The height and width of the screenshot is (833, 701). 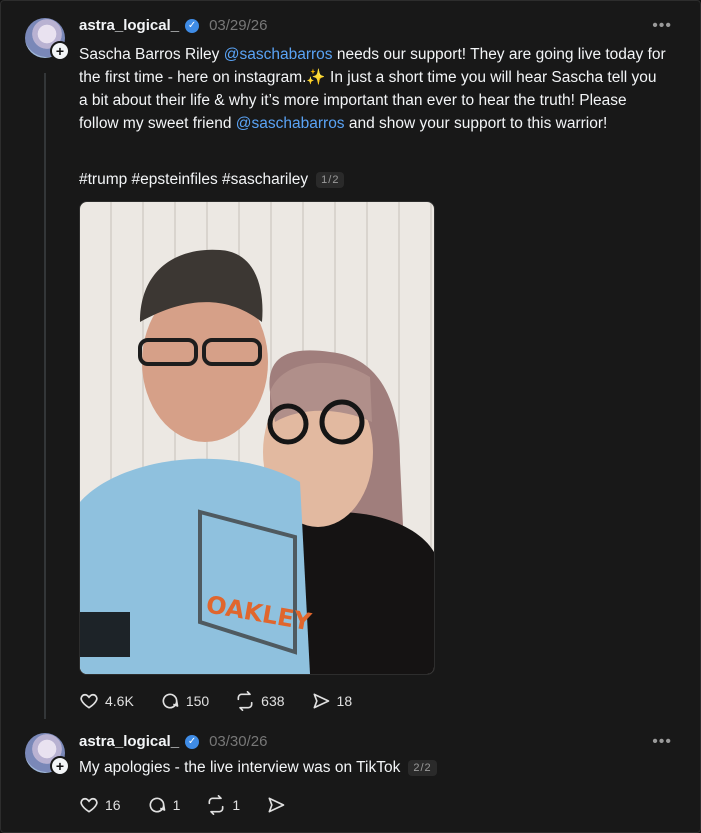 I want to click on repost-button: 638, so click(x=260, y=701).